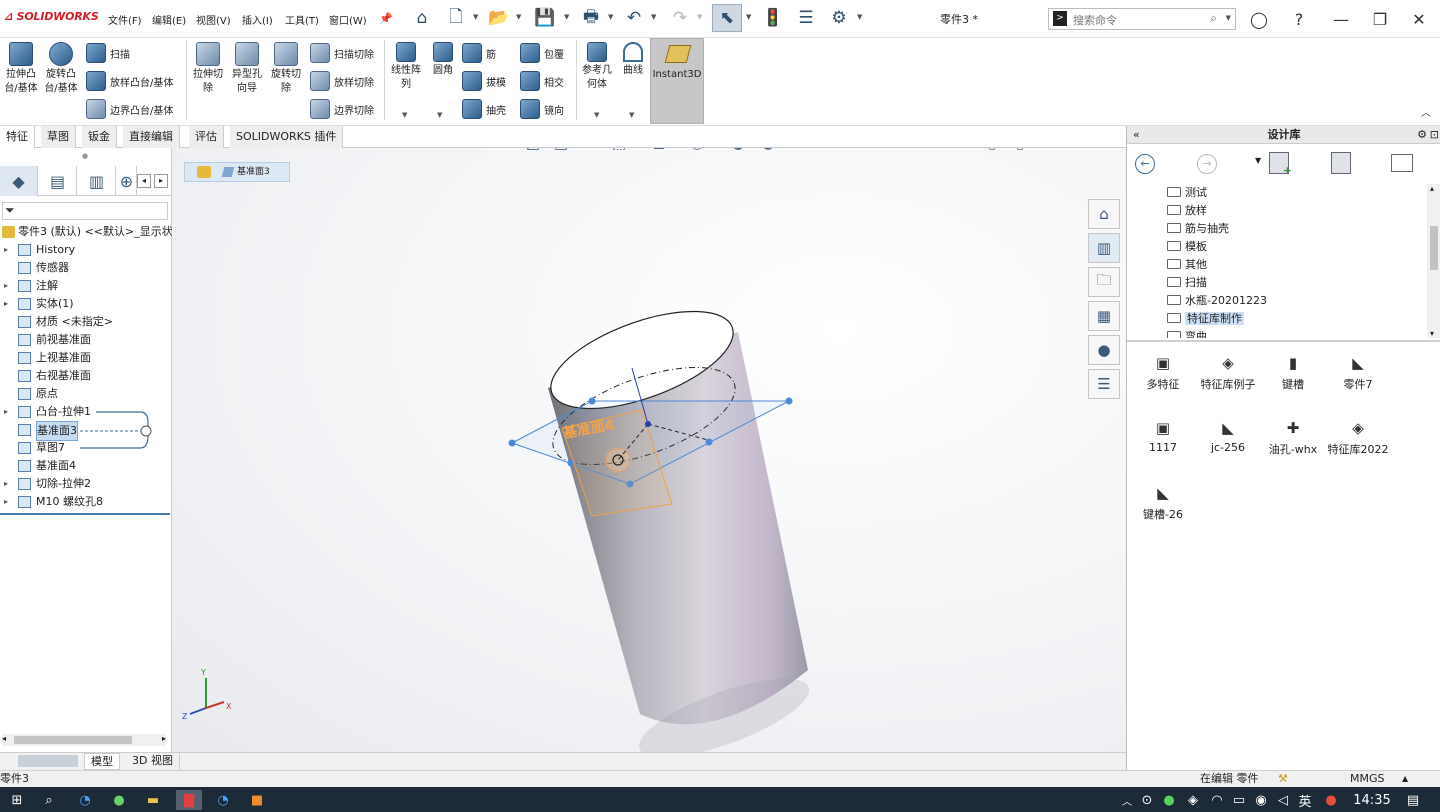 This screenshot has height=812, width=1440. What do you see at coordinates (85, 502) in the screenshot?
I see `tree-item: ▸ M10 螺纹孔8` at bounding box center [85, 502].